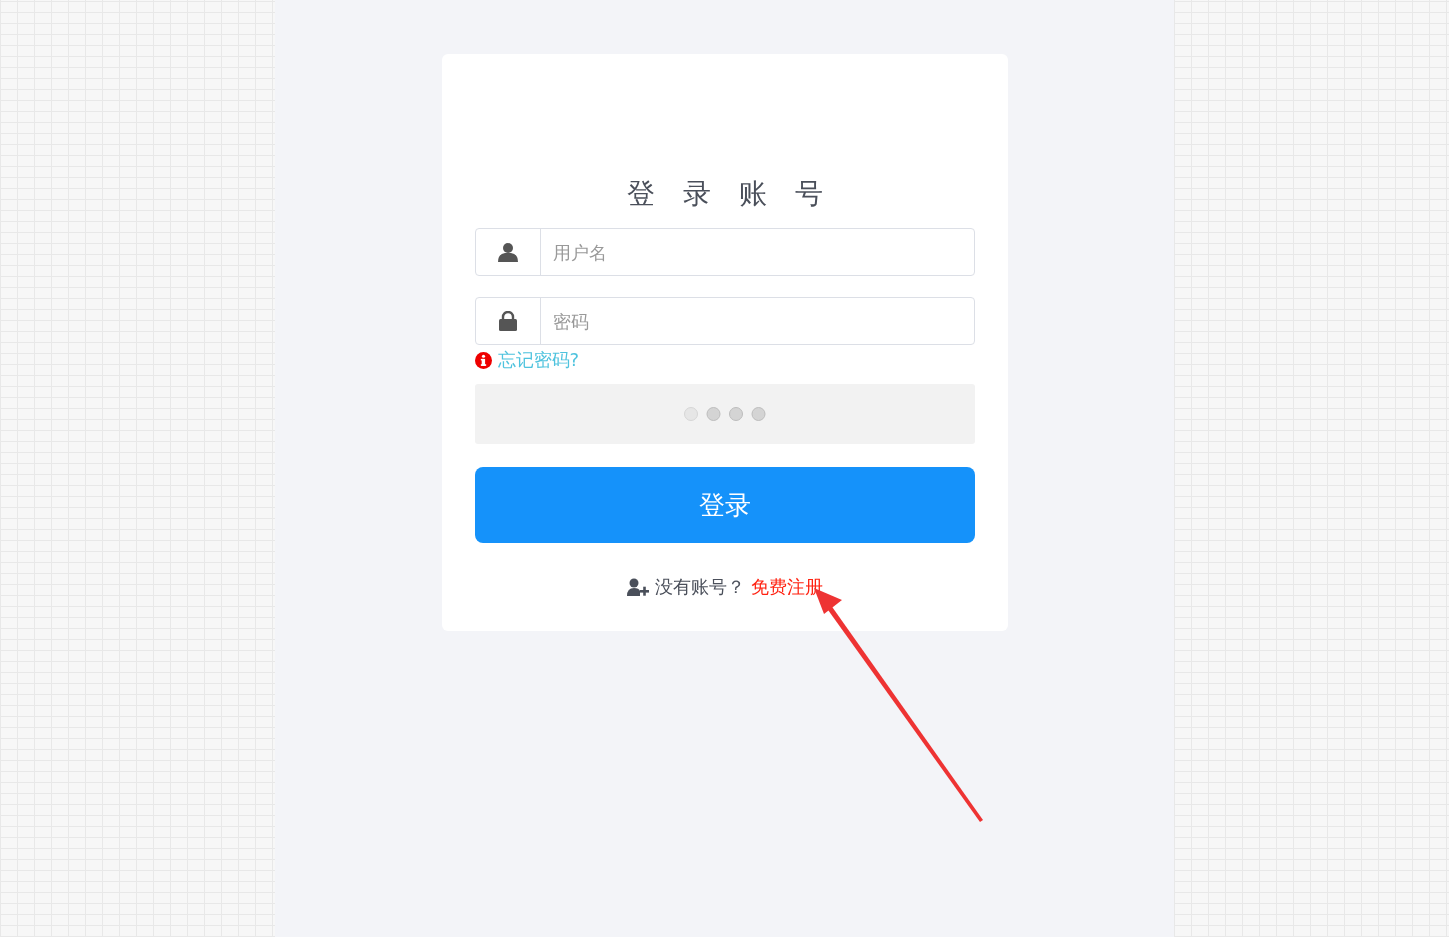 The width and height of the screenshot is (1449, 937). Describe the element at coordinates (724, 505) in the screenshot. I see `login-button: 登录` at that location.